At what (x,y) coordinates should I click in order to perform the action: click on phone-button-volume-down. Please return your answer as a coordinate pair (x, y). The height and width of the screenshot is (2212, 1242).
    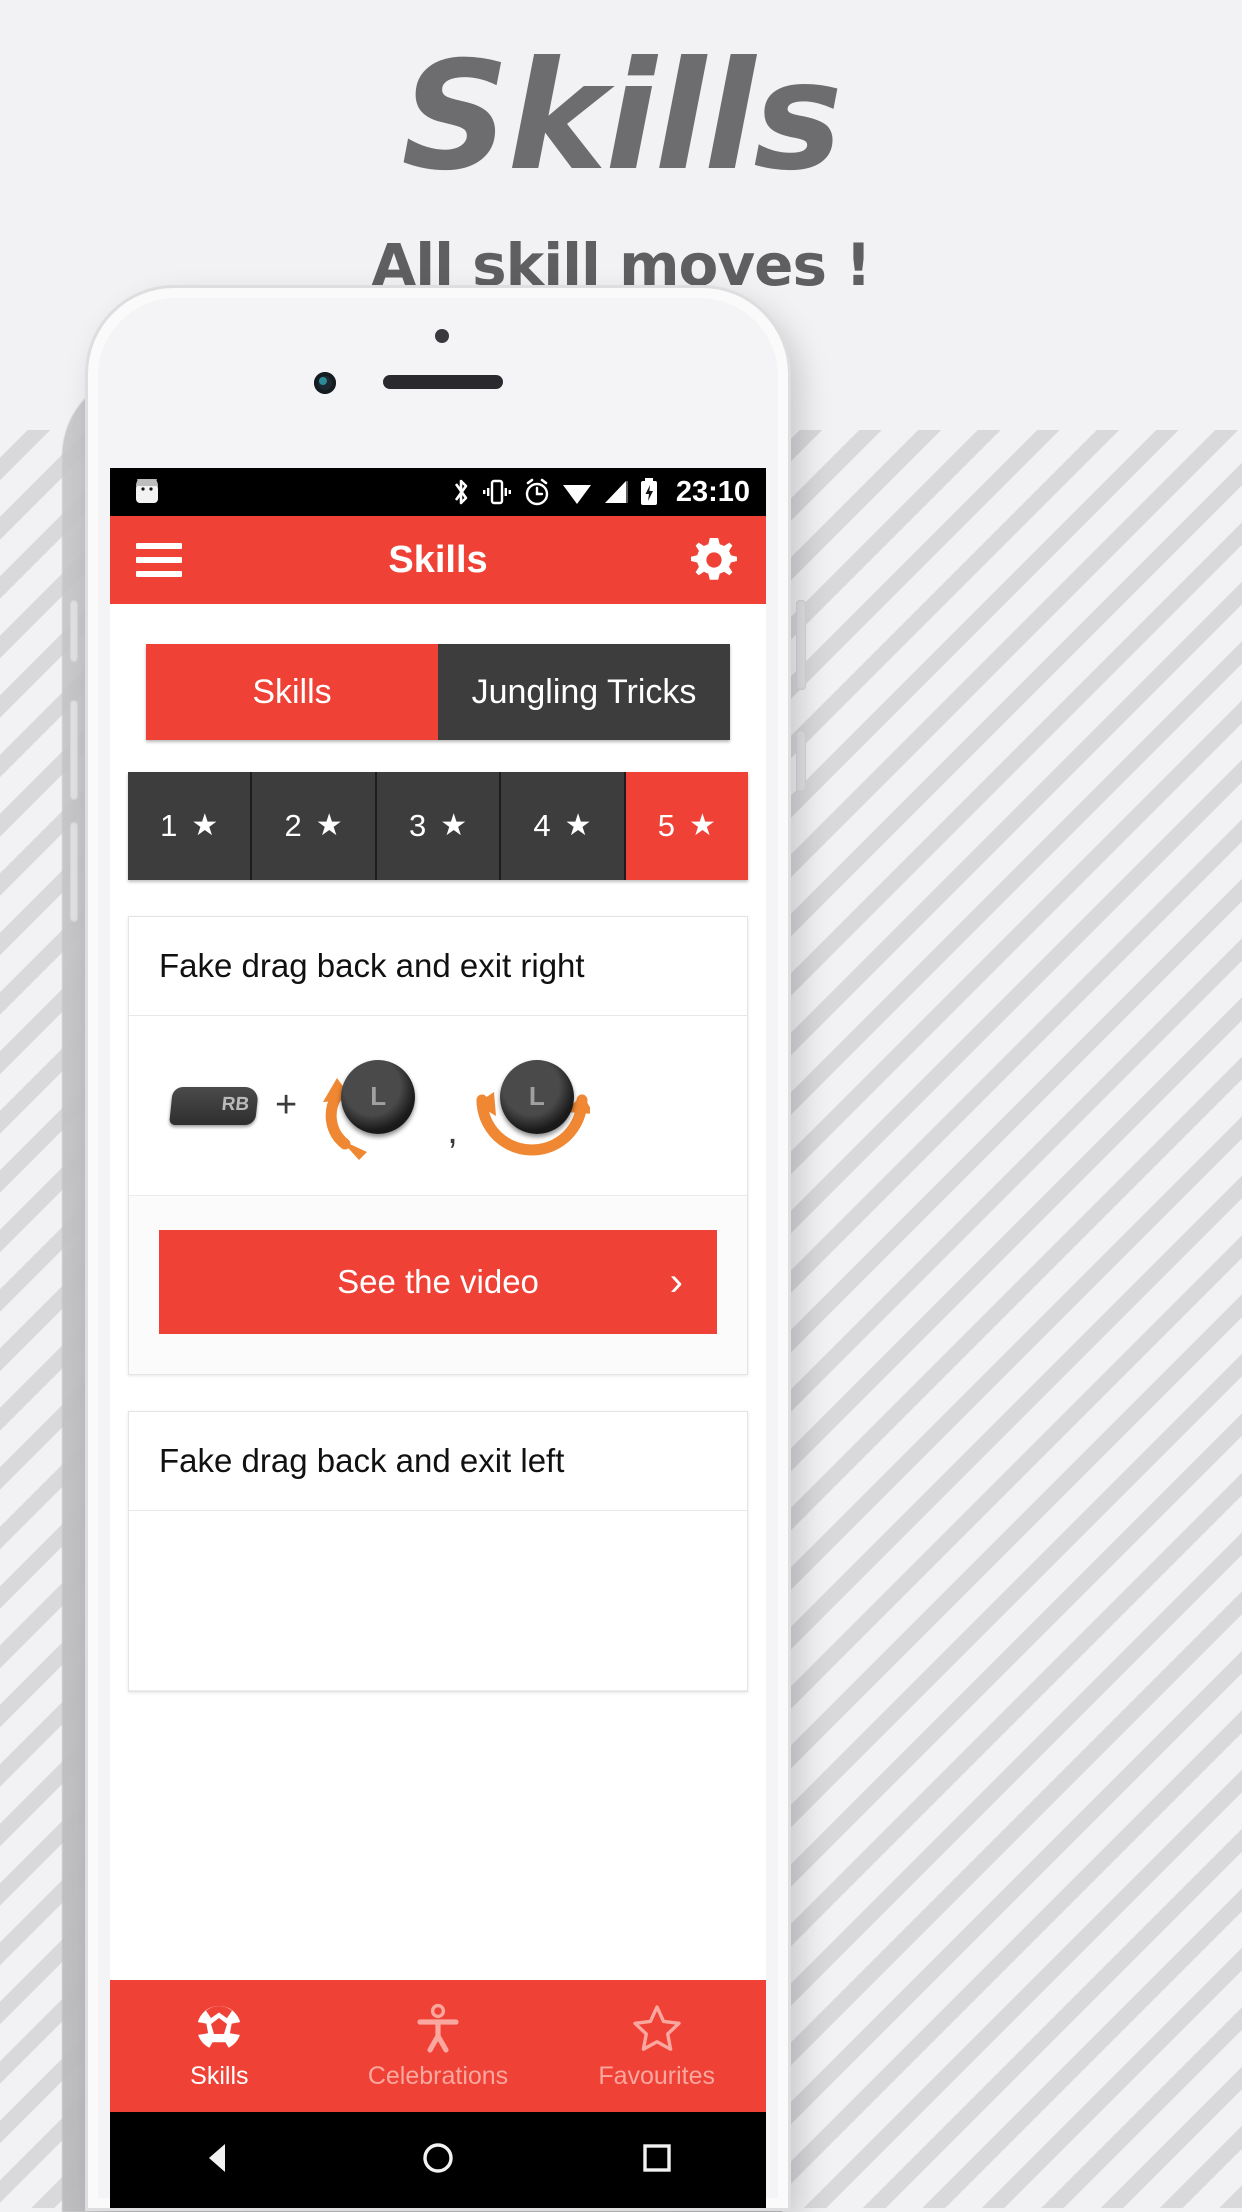
    Looking at the image, I should click on (74, 872).